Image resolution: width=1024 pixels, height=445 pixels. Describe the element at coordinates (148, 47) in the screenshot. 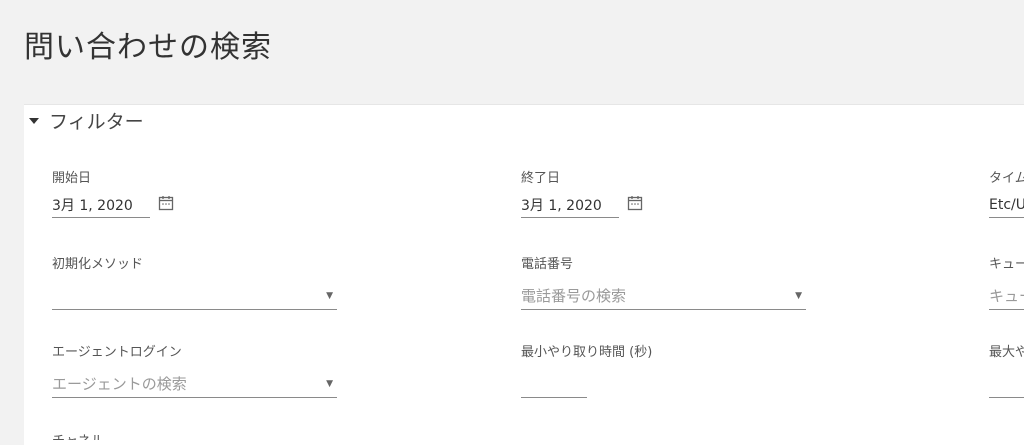

I see `page-title: 問い合わせの検索` at that location.